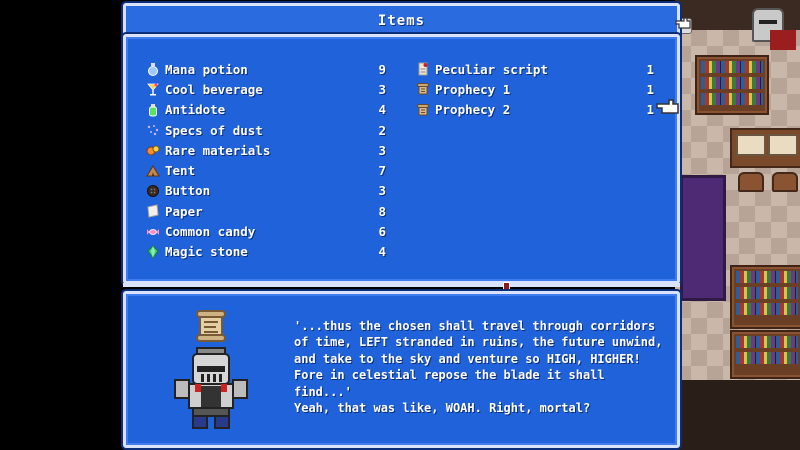 The height and width of the screenshot is (450, 800). What do you see at coordinates (206, 252) in the screenshot?
I see `item-name: Magic stone` at bounding box center [206, 252].